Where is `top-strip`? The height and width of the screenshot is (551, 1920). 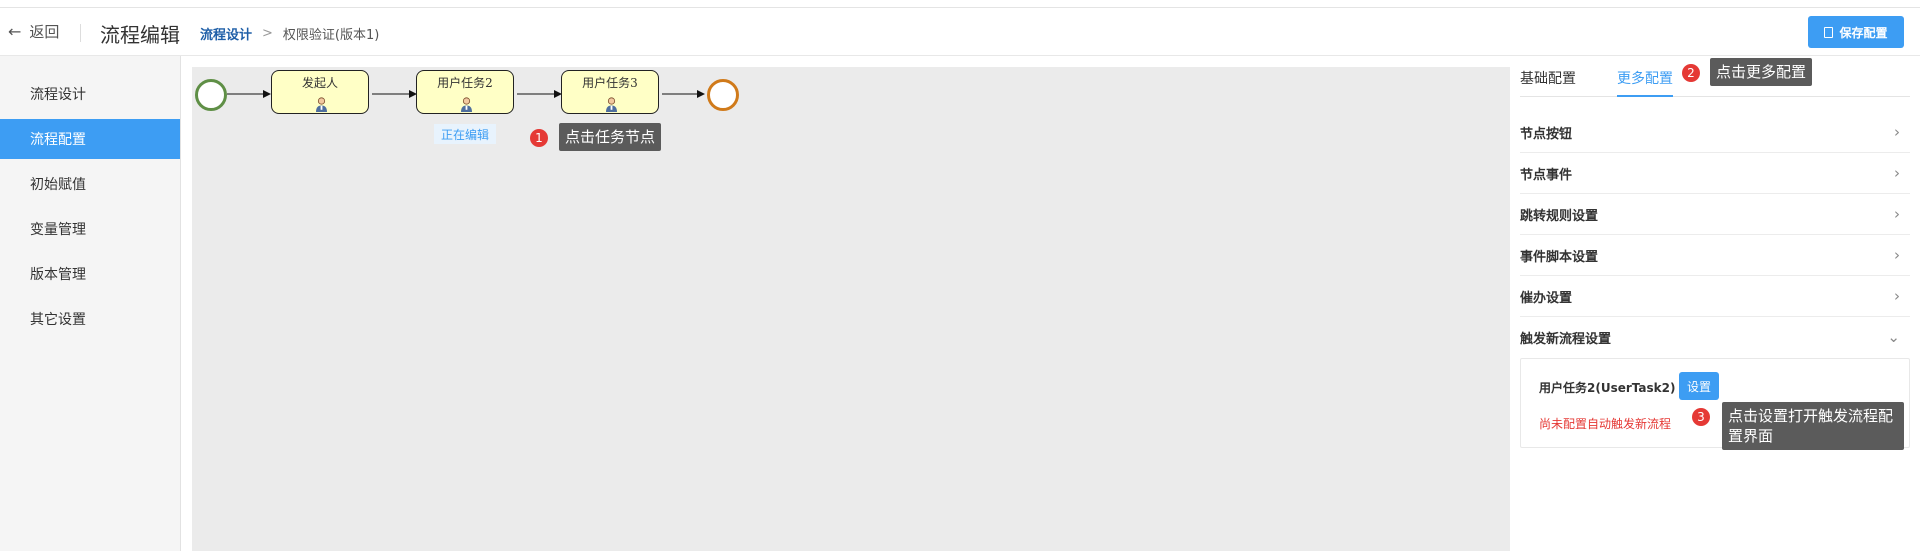 top-strip is located at coordinates (960, 4).